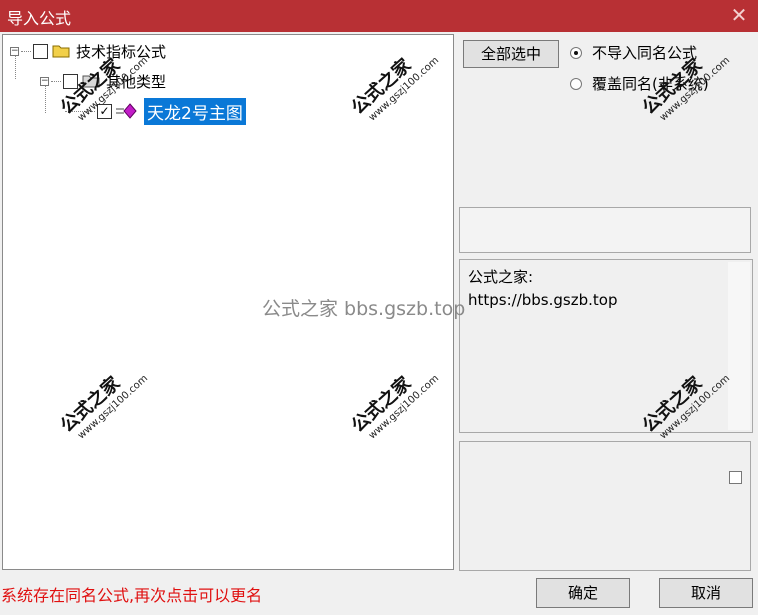 This screenshot has height=615, width=758. Describe the element at coordinates (61, 51) in the screenshot. I see `folder-icon` at that location.